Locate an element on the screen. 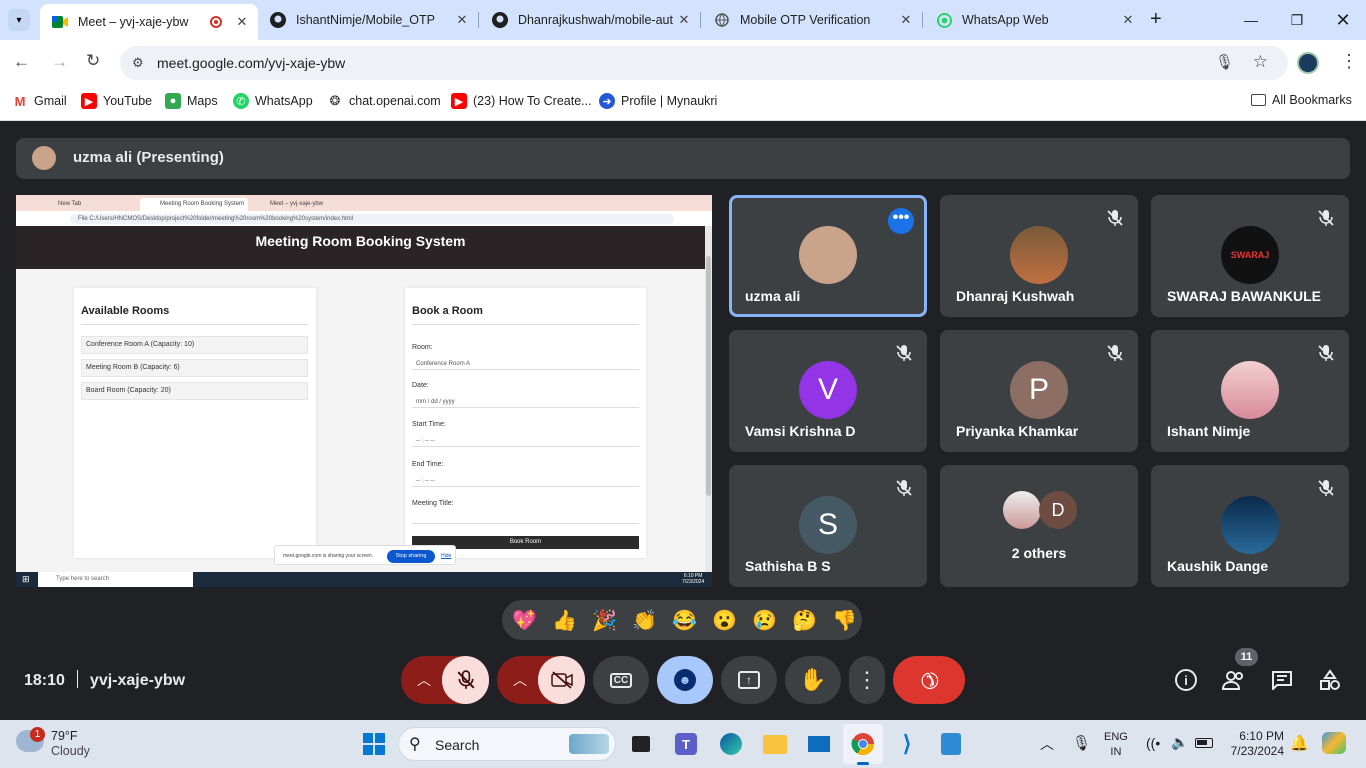 The width and height of the screenshot is (1366, 768). reaction-thumbs-down: 👎 is located at coordinates (844, 620).